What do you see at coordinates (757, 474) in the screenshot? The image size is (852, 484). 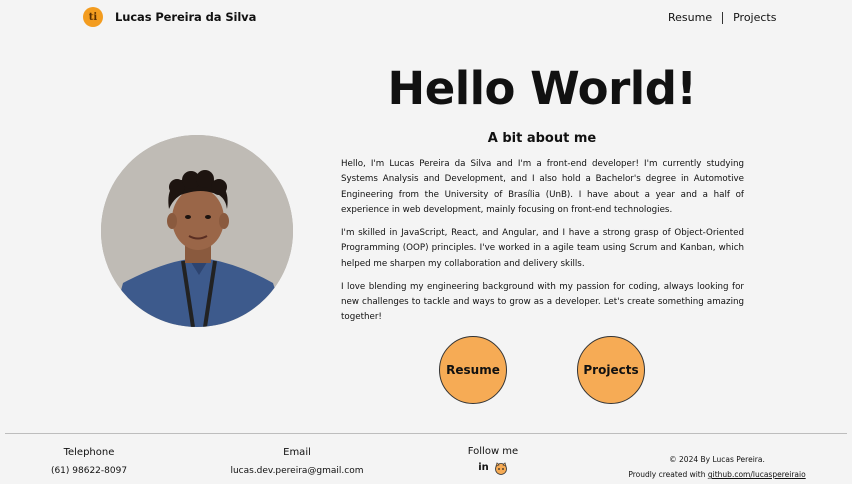 I see `credit-link: github.com/lucaspereiraio` at bounding box center [757, 474].